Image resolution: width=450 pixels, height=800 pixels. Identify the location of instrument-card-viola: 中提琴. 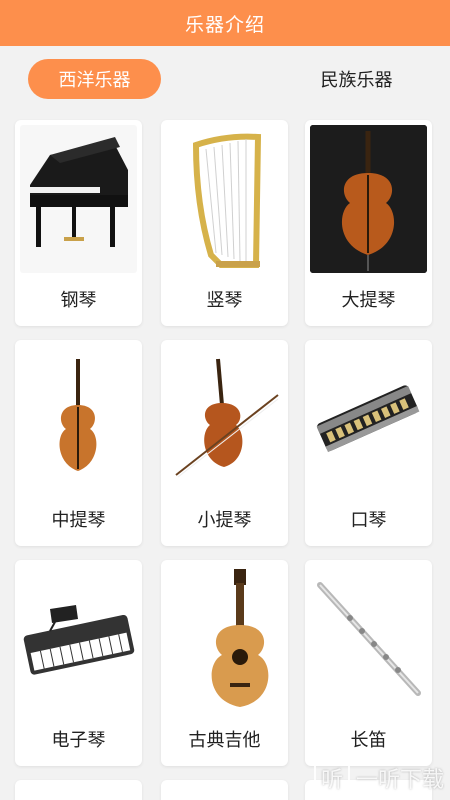
(78, 443).